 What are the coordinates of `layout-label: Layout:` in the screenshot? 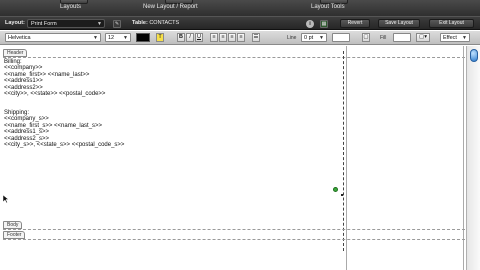 It's located at (15, 23).